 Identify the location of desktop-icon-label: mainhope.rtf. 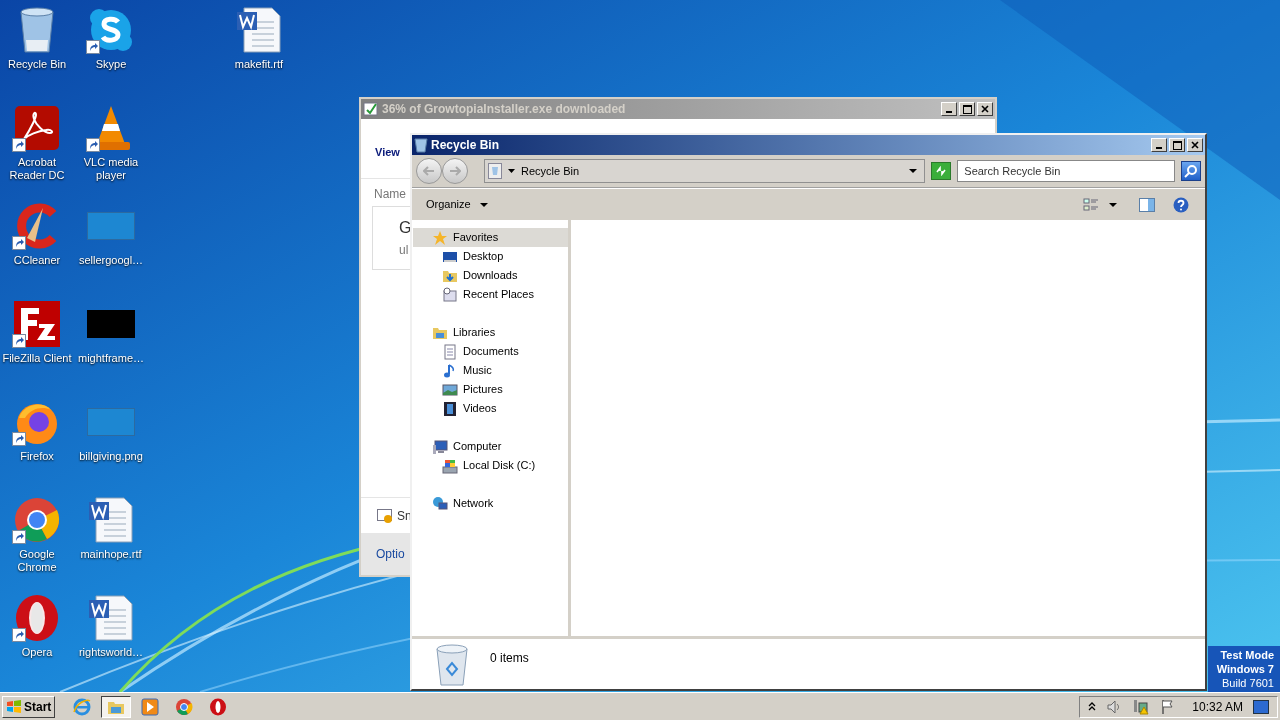
(111, 554).